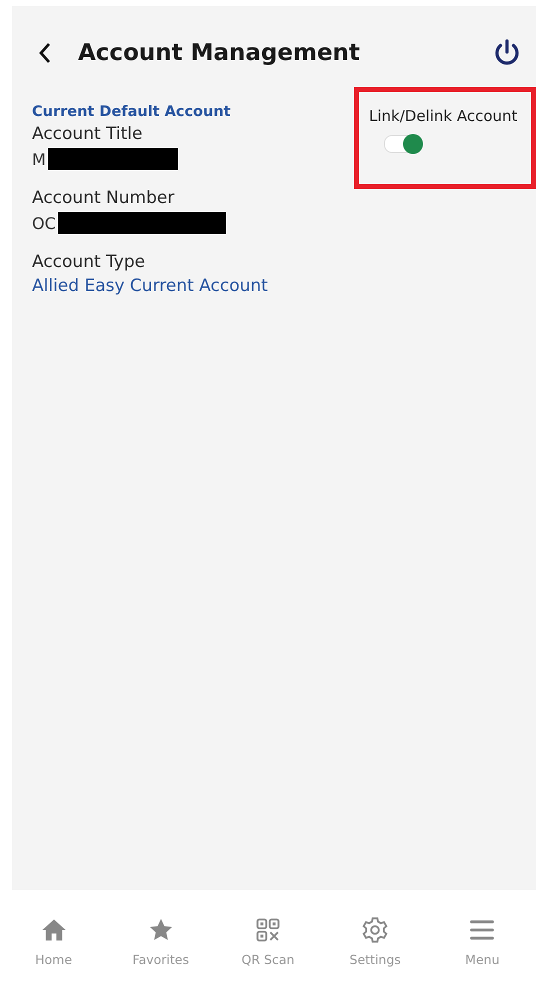 This screenshot has width=536, height=986. I want to click on nav-item: QR Scan, so click(267, 941).